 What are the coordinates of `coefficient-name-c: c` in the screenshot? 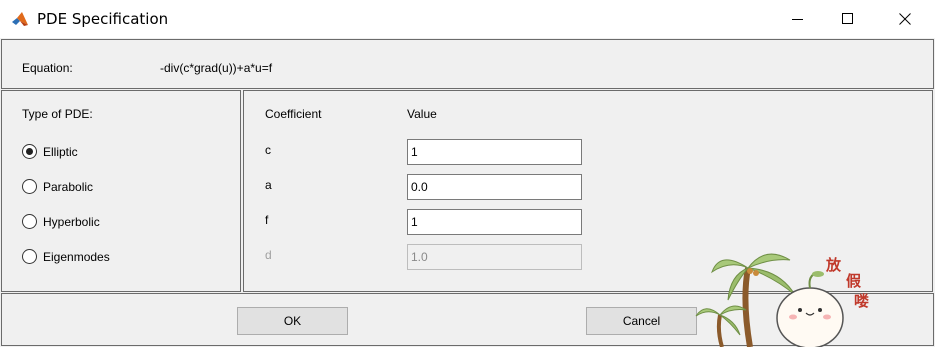 It's located at (268, 150).